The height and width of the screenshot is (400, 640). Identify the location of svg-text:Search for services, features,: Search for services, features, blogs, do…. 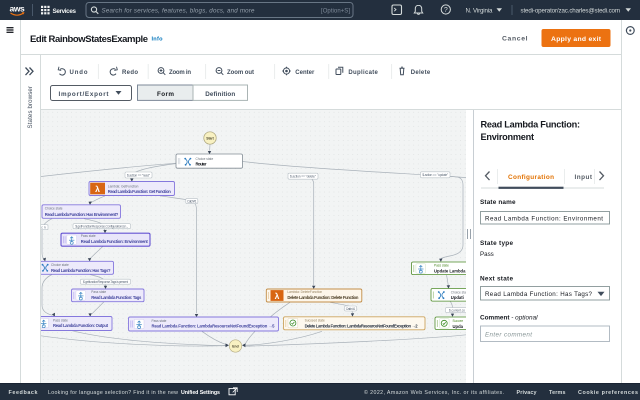
(179, 11).